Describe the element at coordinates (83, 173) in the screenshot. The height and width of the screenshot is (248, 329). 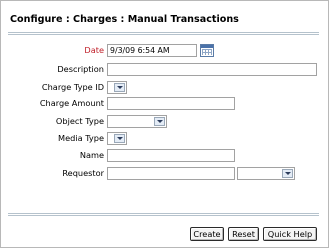
I see `requestor-label: Requestor` at that location.